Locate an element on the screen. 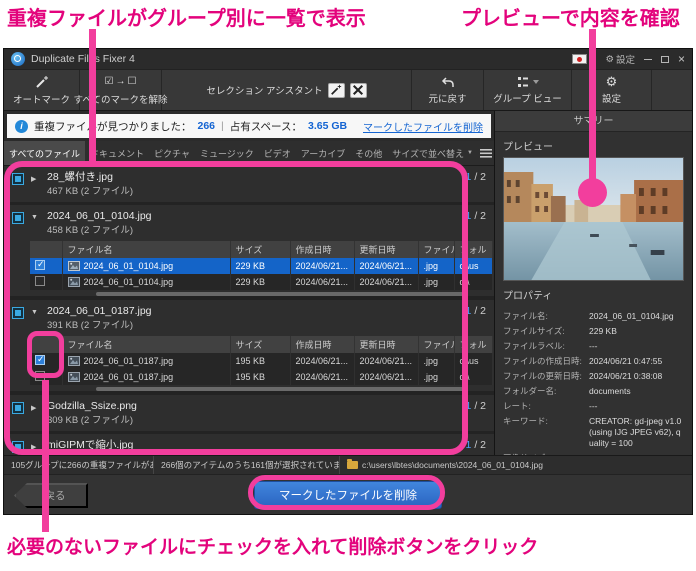 The image size is (696, 571). space-label: 占有スペース： is located at coordinates (266, 126).